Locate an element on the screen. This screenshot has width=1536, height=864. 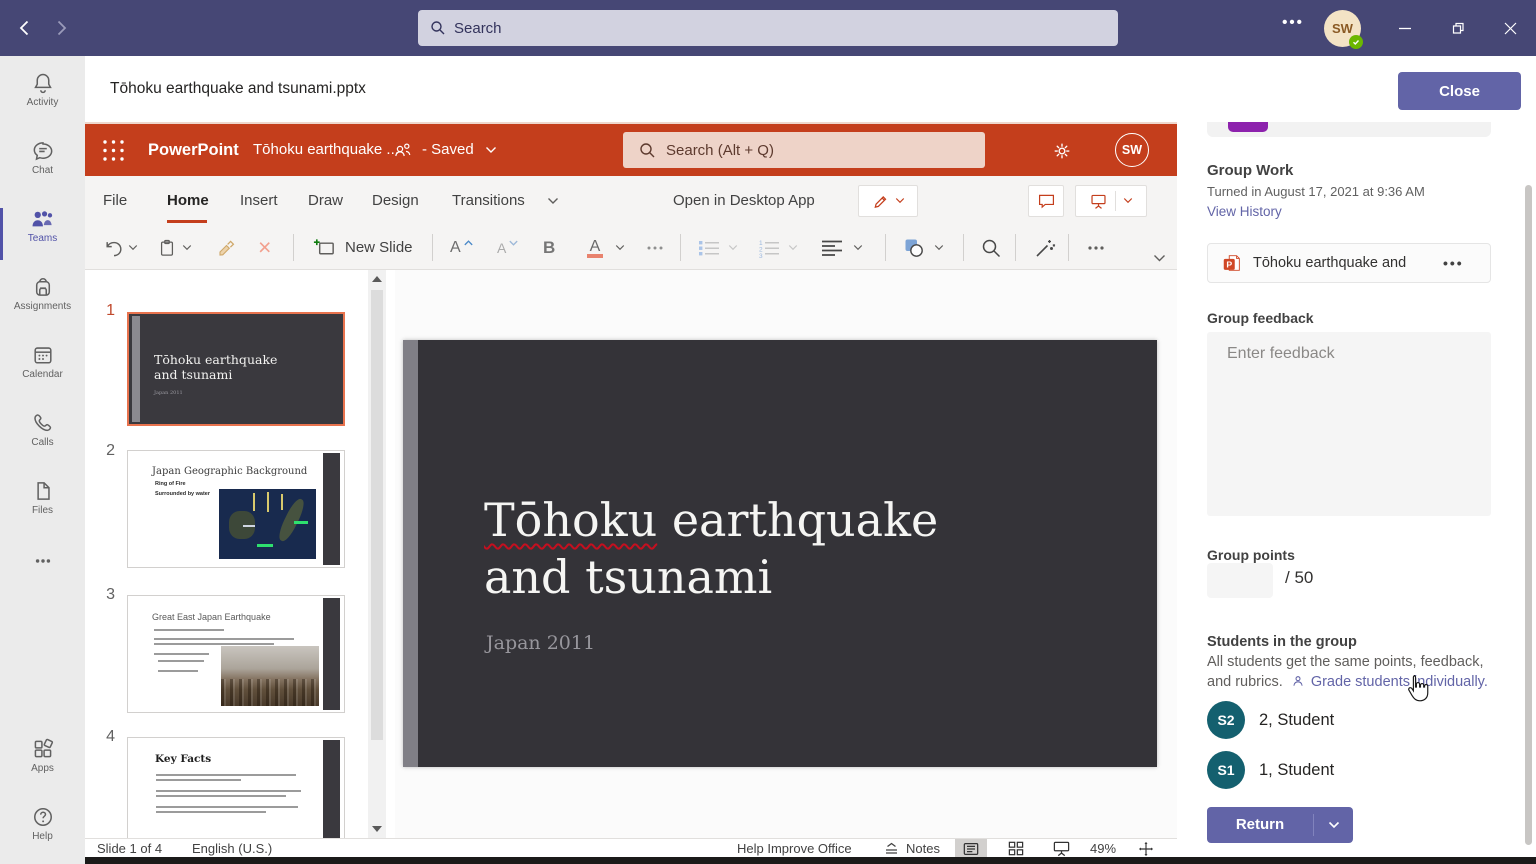
bold-button: B is located at coordinates (549, 247).